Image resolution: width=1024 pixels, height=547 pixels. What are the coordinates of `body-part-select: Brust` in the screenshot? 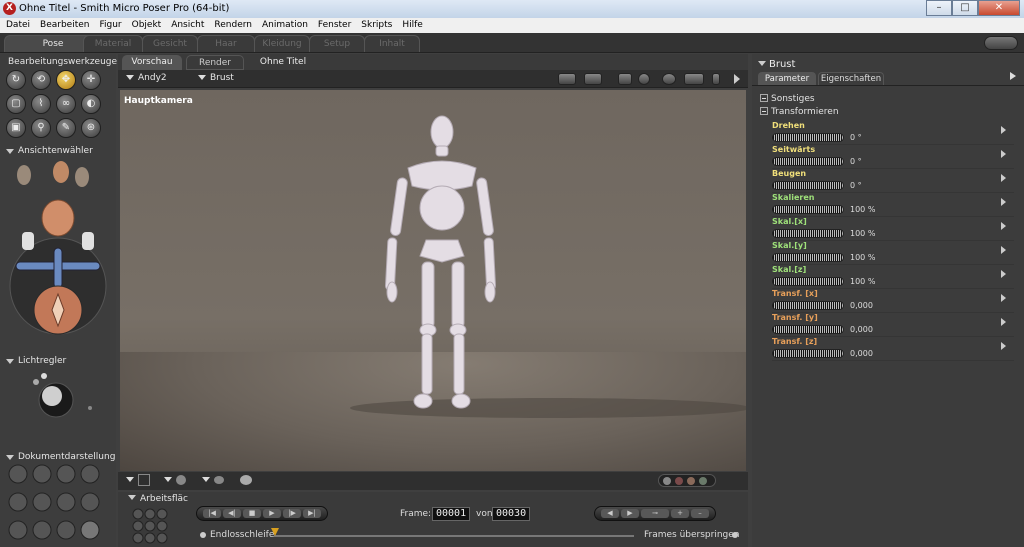 It's located at (216, 78).